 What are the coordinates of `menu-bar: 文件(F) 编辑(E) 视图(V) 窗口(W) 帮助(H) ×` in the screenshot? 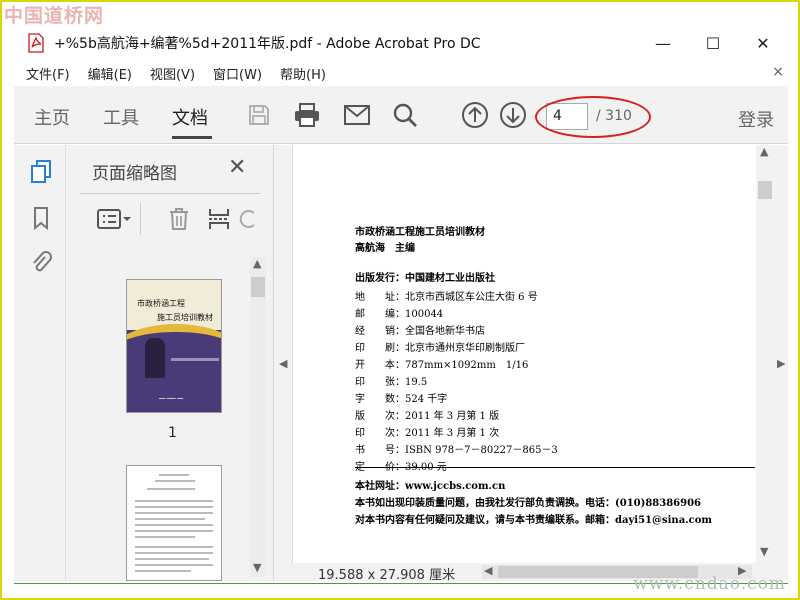 It's located at (401, 73).